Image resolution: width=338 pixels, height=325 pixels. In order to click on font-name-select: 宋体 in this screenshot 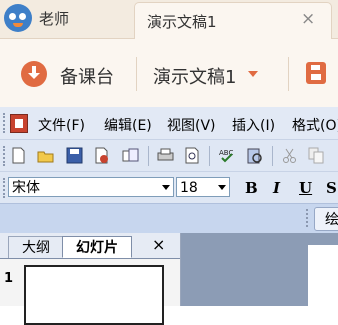, I will do `click(91, 187)`.